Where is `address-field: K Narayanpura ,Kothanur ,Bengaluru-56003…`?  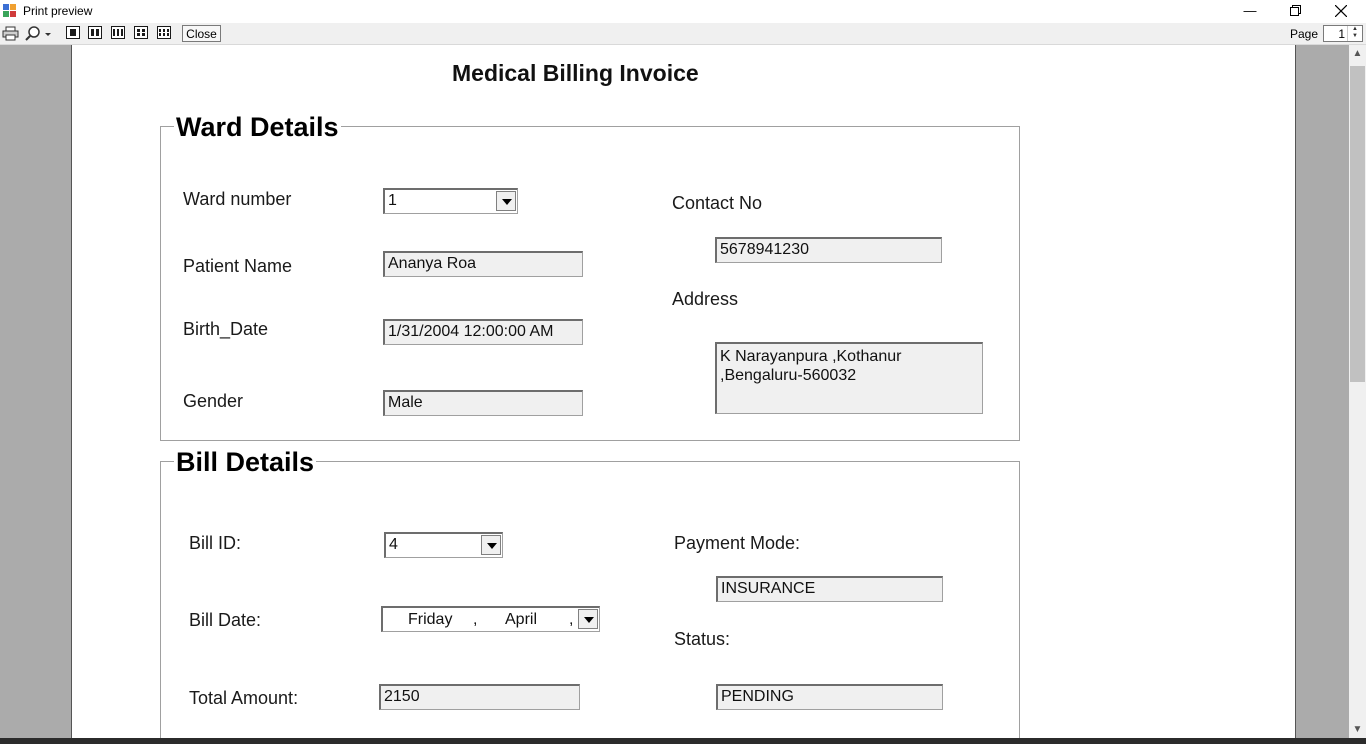
address-field: K Narayanpura ,Kothanur ,Bengaluru-56003… is located at coordinates (849, 378).